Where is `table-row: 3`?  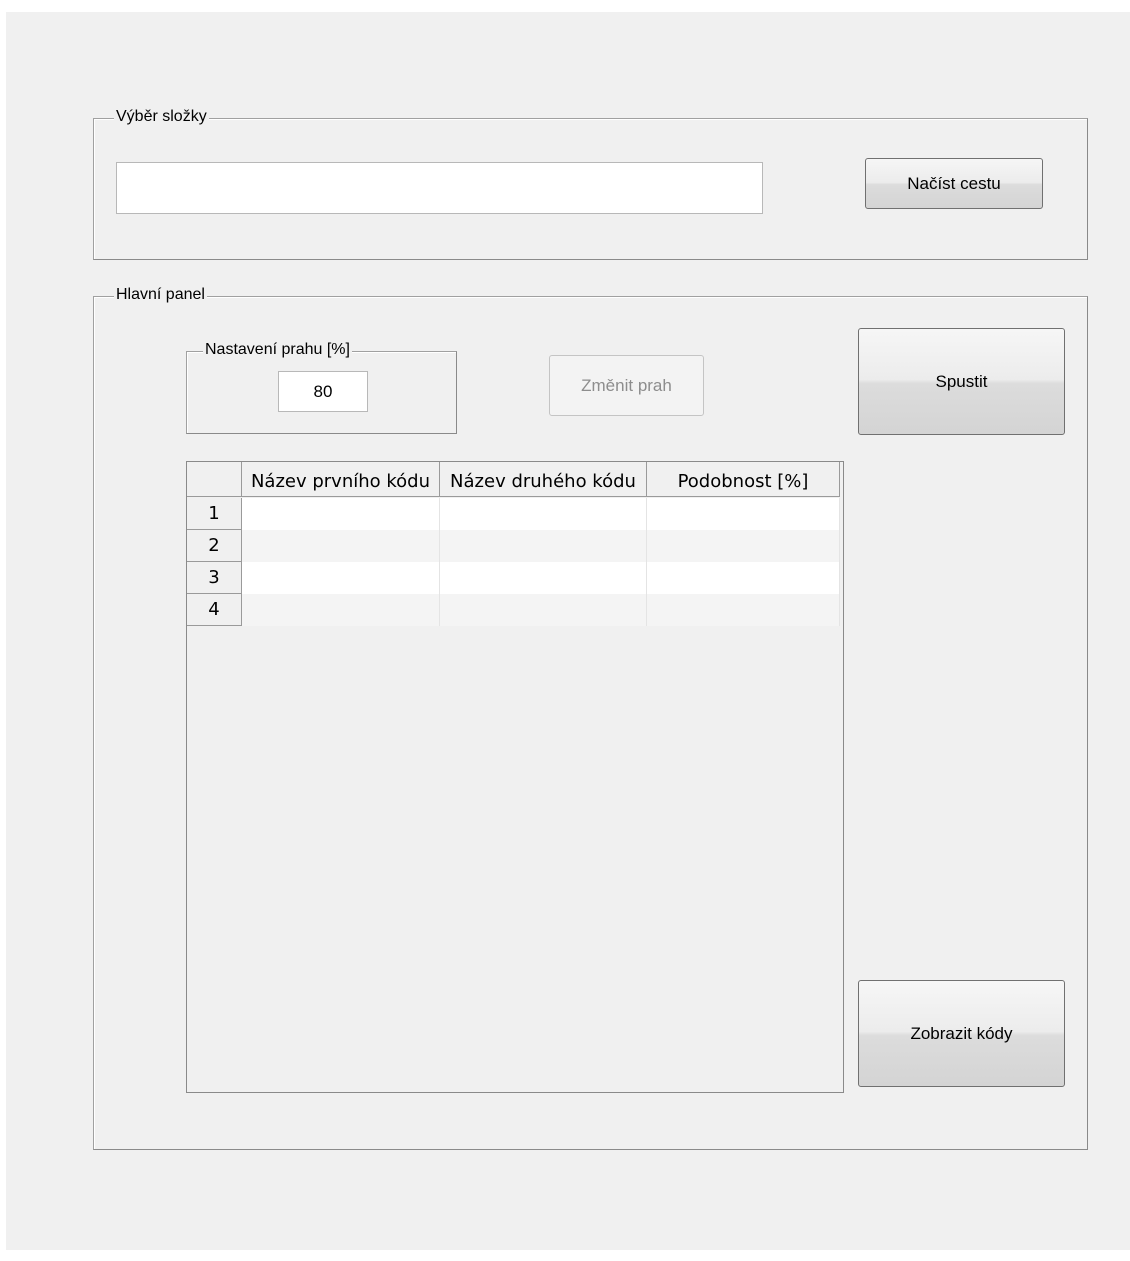 table-row: 3 is located at coordinates (513, 578).